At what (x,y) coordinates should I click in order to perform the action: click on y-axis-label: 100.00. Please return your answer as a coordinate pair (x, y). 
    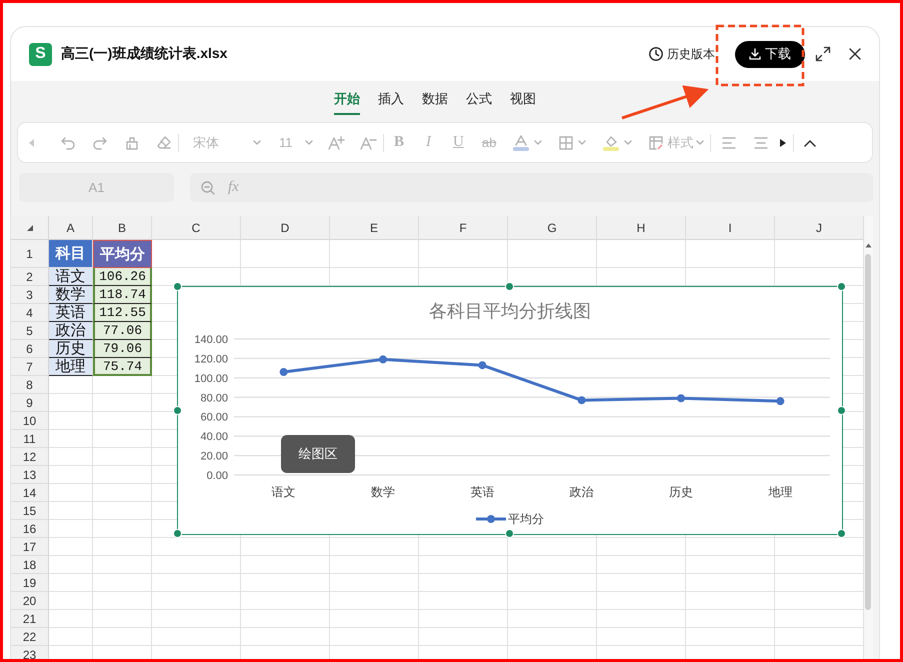
    Looking at the image, I should click on (211, 378).